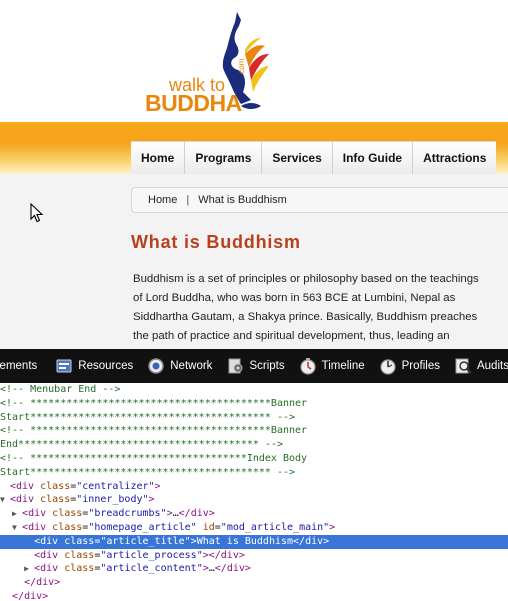  I want to click on tab-profiles: Profiles, so click(409, 366).